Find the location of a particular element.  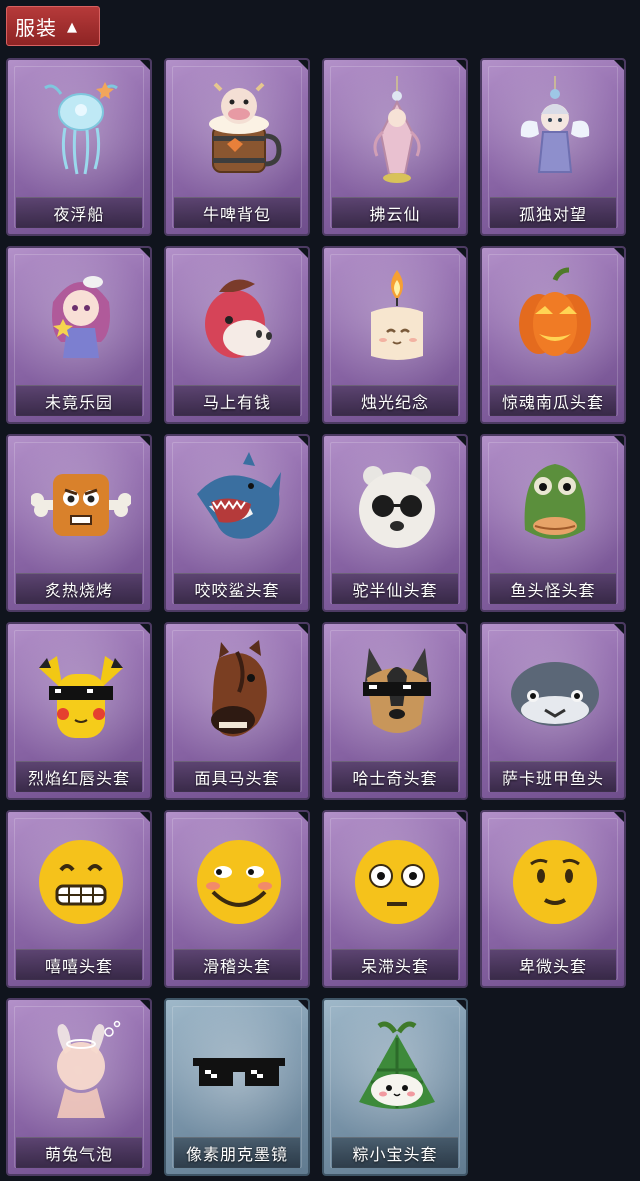

item-name: 像素朋克墨镜 is located at coordinates (236, 1154).